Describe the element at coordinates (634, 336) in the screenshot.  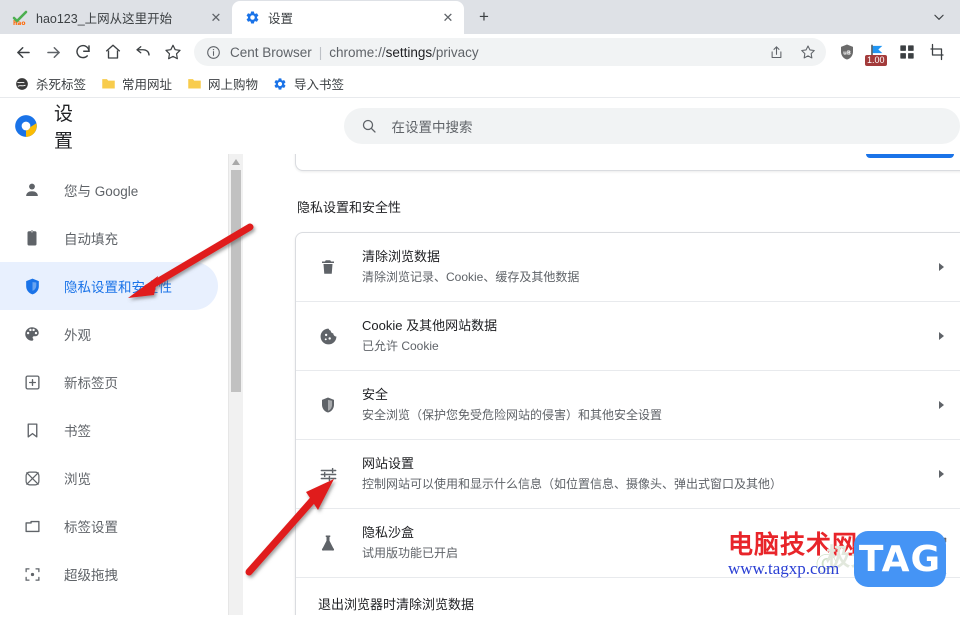
I see `row-body: Cookie 及其他网站数据 已允许 Cookie` at that location.